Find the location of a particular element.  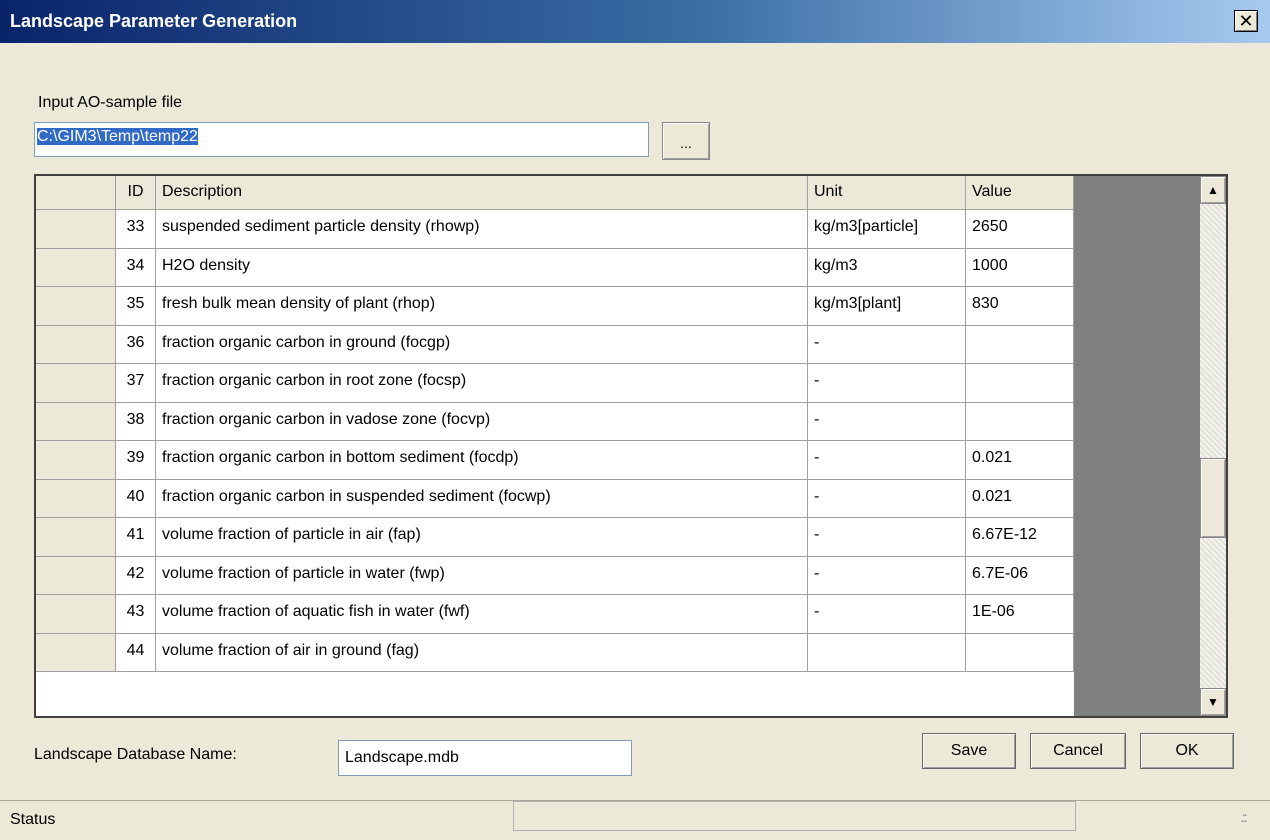

cell-unit is located at coordinates (887, 652).